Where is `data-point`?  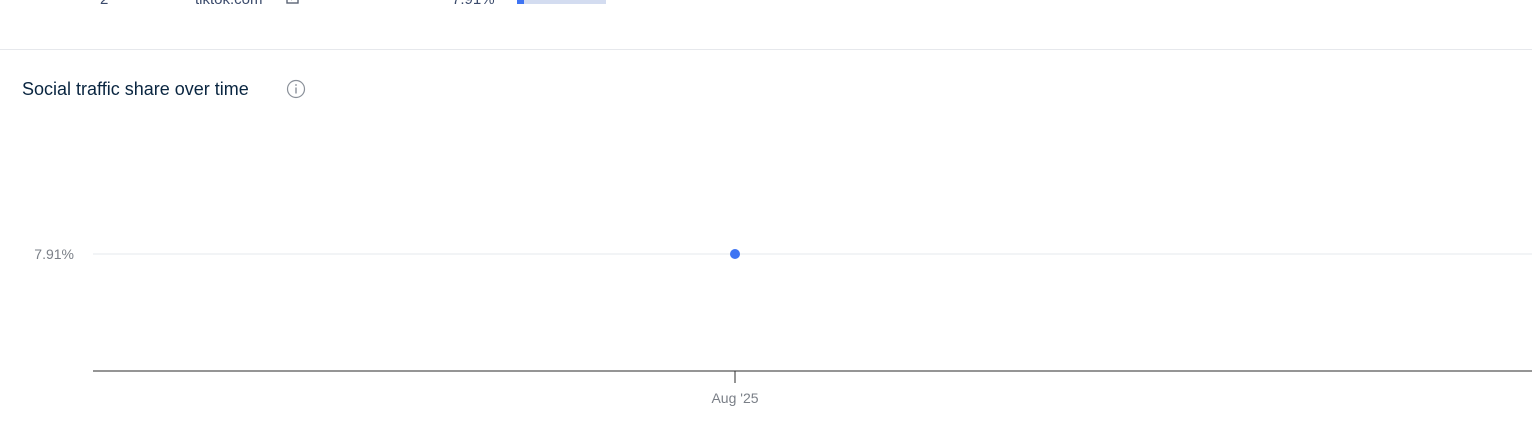 data-point is located at coordinates (735, 254).